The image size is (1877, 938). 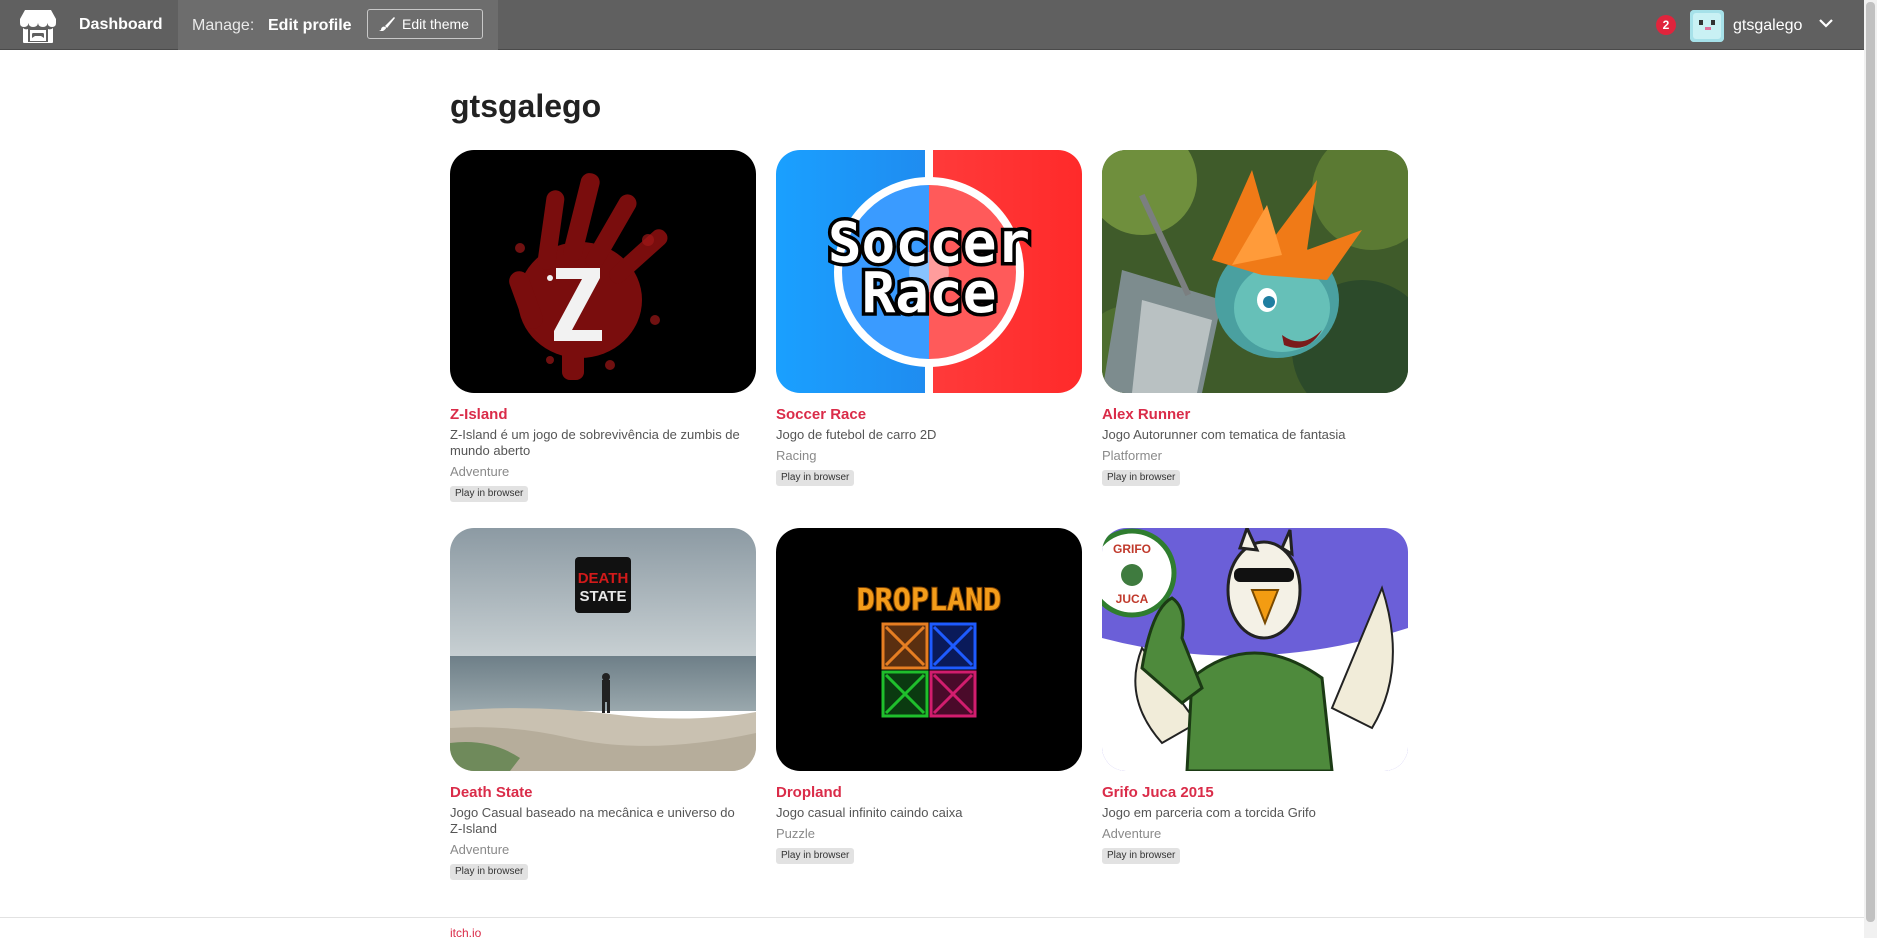 What do you see at coordinates (1767, 26) in the screenshot?
I see `username-label: gtsgalego` at bounding box center [1767, 26].